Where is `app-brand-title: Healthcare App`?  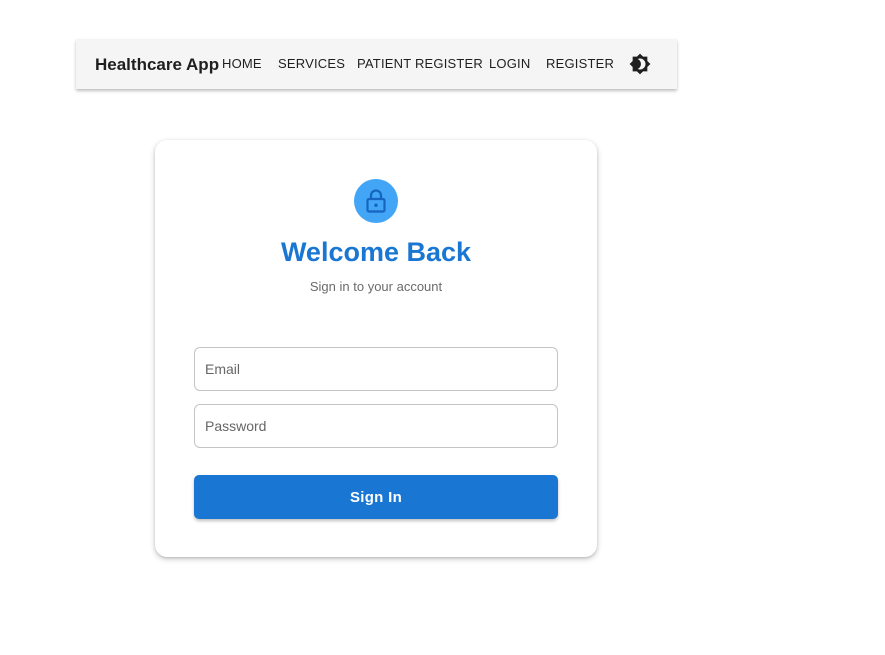
app-brand-title: Healthcare App is located at coordinates (157, 64).